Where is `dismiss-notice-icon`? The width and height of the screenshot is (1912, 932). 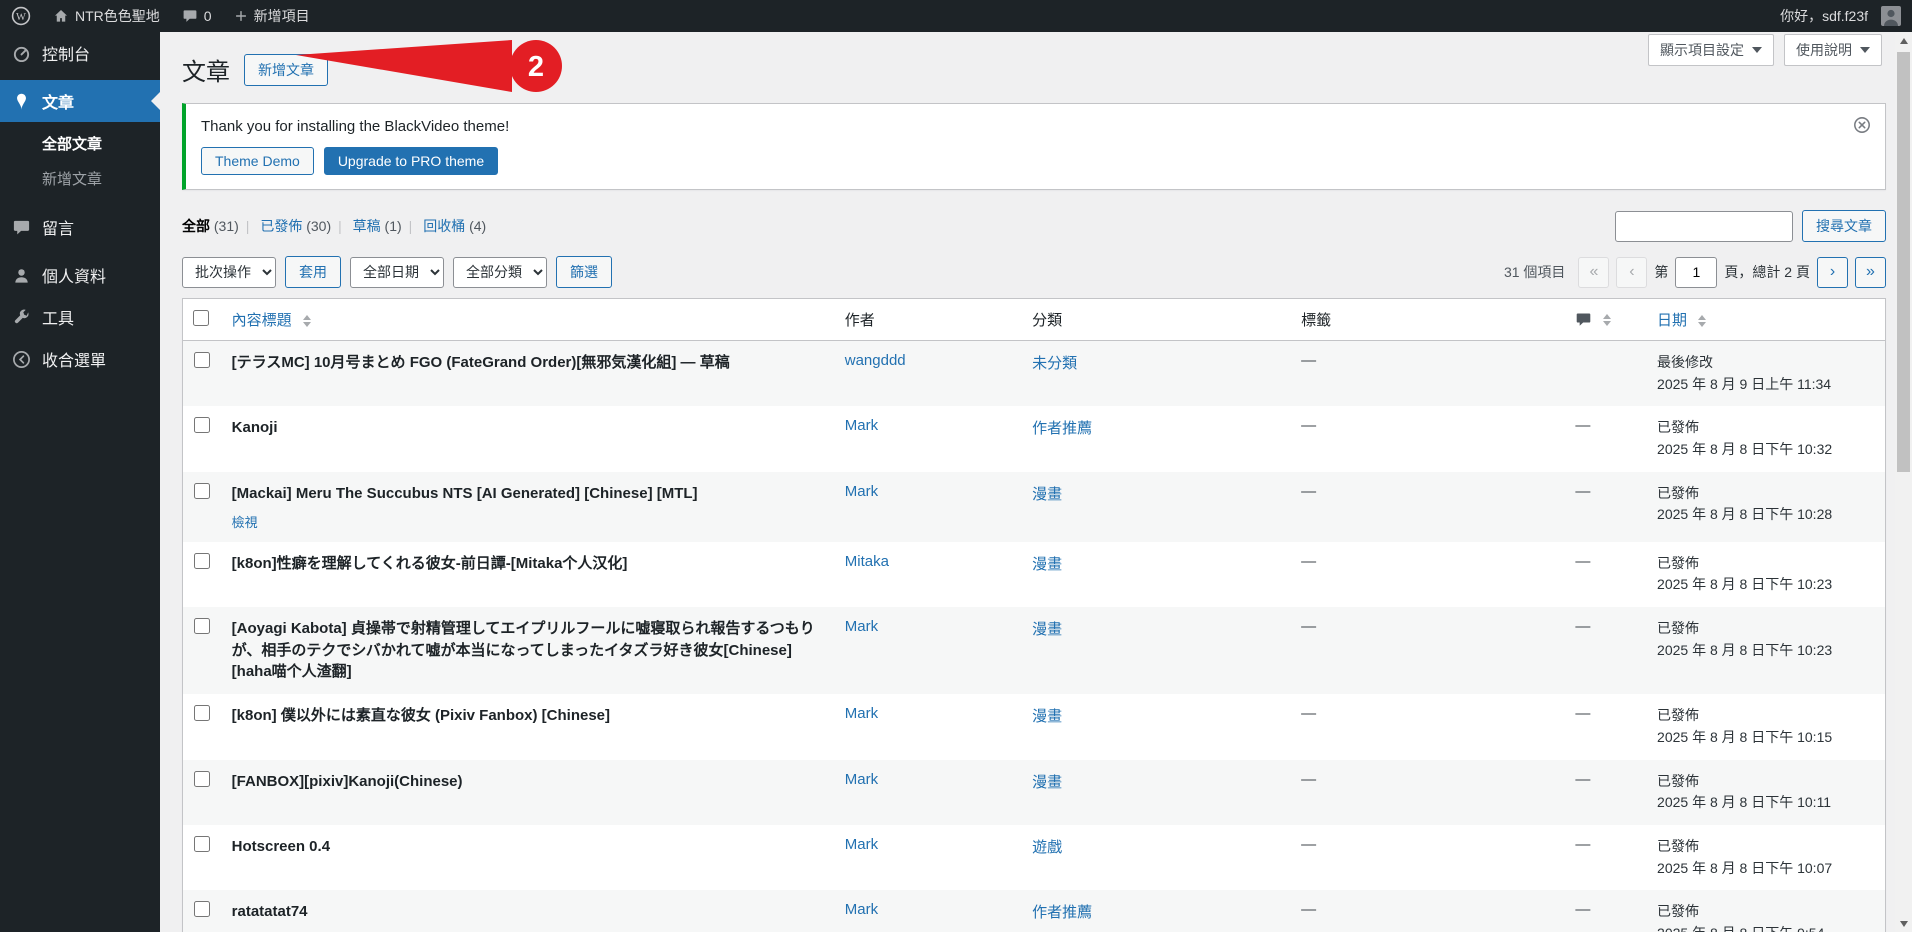
dismiss-notice-icon is located at coordinates (1862, 127).